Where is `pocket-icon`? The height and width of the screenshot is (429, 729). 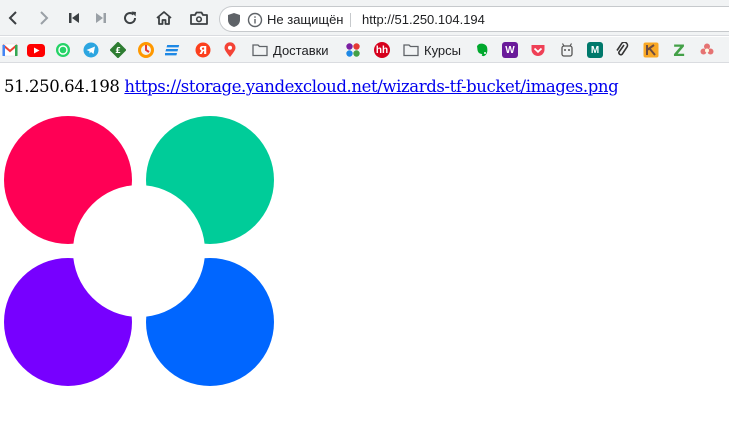
pocket-icon is located at coordinates (538, 50).